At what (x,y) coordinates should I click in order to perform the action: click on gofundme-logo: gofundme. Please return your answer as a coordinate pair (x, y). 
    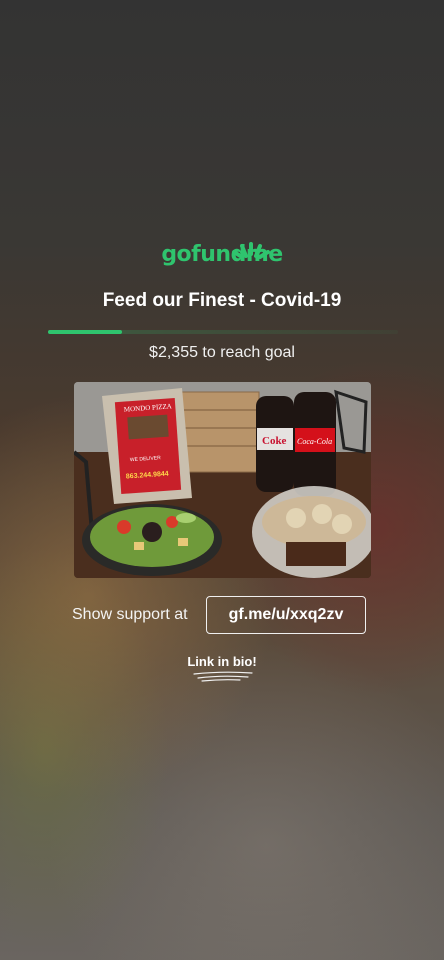
    Looking at the image, I should click on (222, 259).